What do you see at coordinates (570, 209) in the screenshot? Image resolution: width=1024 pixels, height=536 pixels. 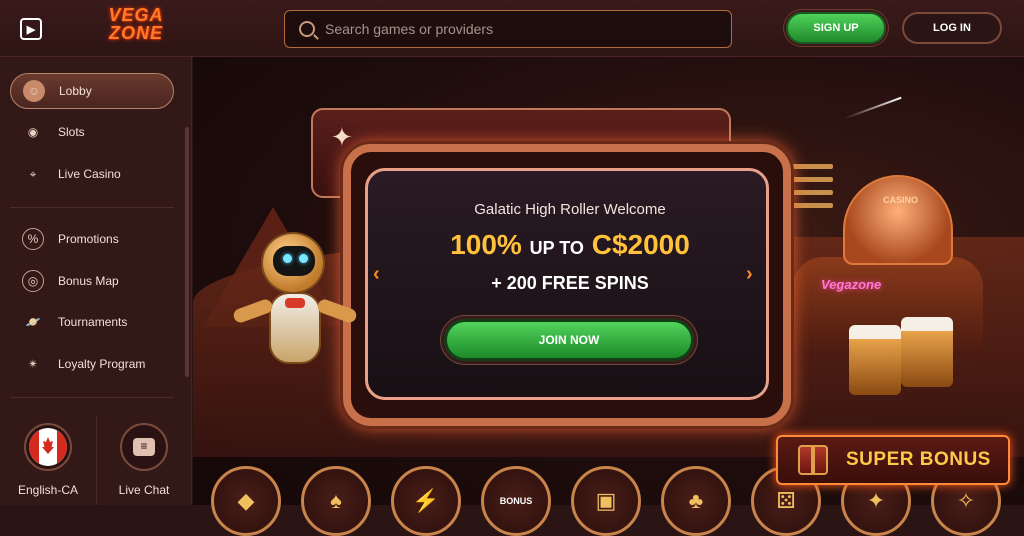 I see `promo-title: Galatic High Roller Welcome` at bounding box center [570, 209].